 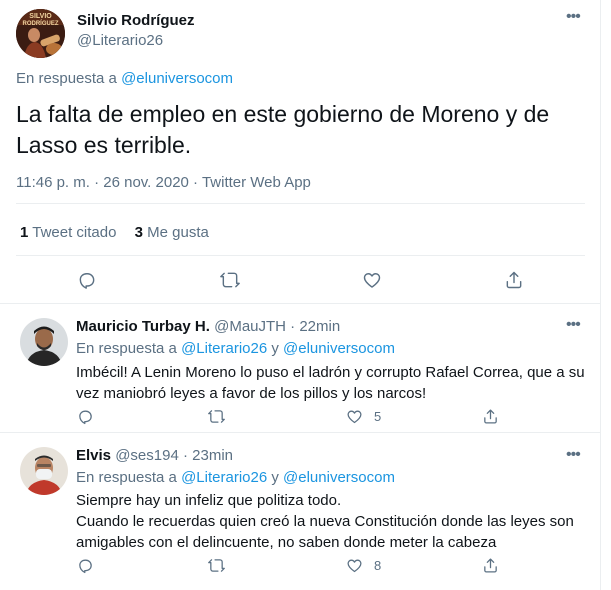 I want to click on avatar-image: SILVIO RODRÍGUEZ, so click(x=40, y=33).